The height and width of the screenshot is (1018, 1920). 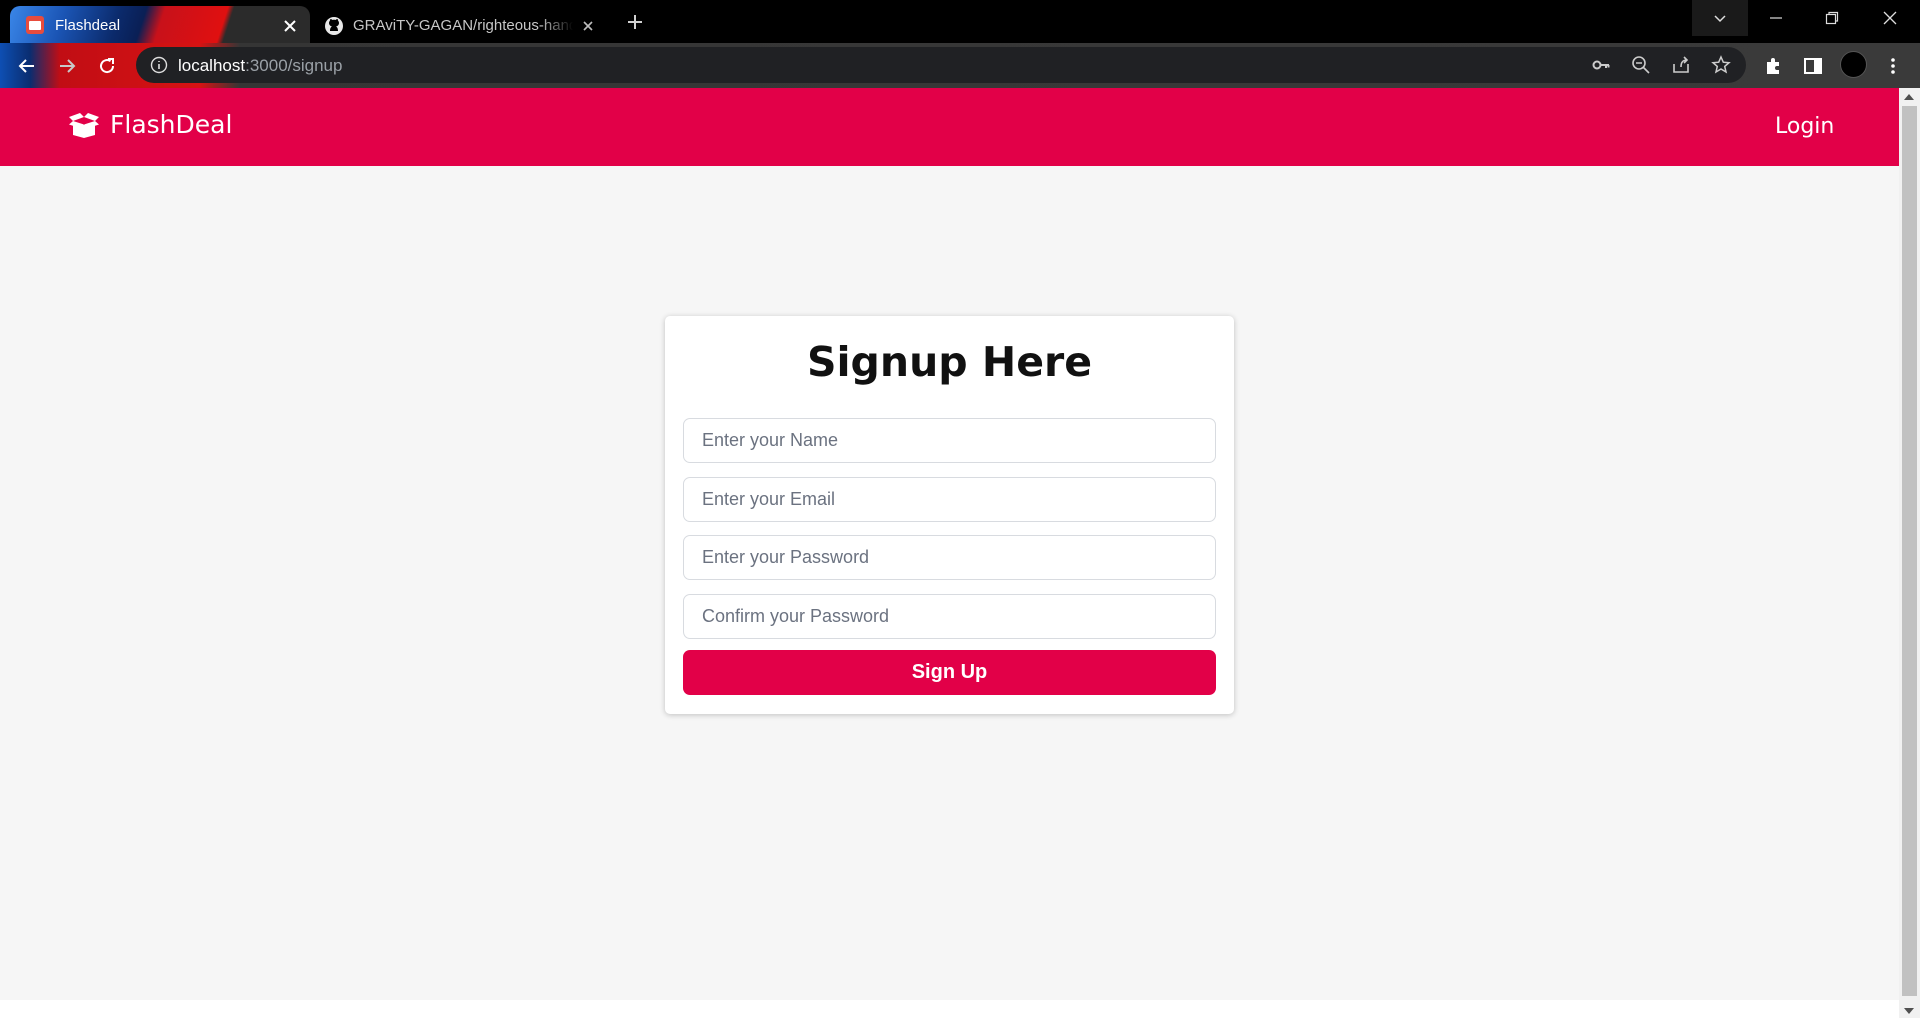 What do you see at coordinates (1890, 18) in the screenshot?
I see `close-window-button` at bounding box center [1890, 18].